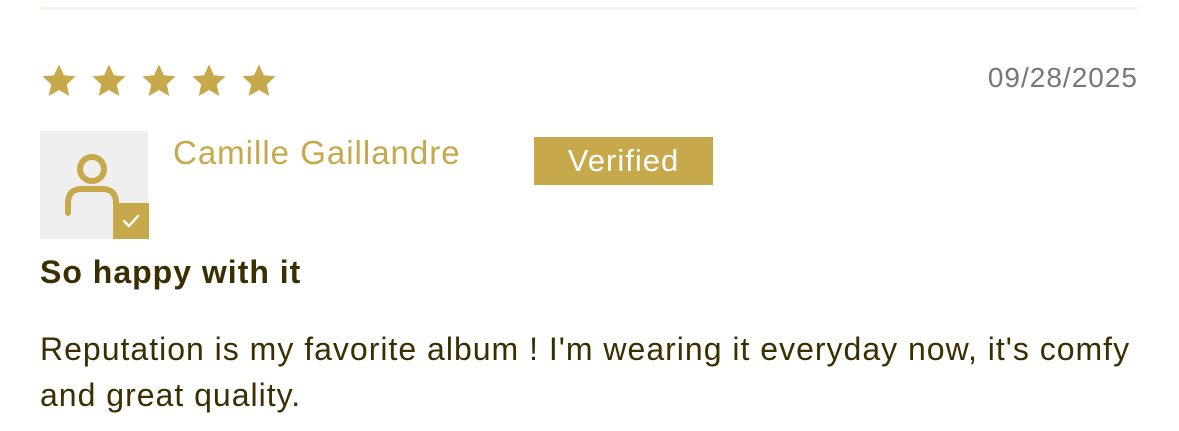 The width and height of the screenshot is (1179, 431). I want to click on divider, so click(589, 8).